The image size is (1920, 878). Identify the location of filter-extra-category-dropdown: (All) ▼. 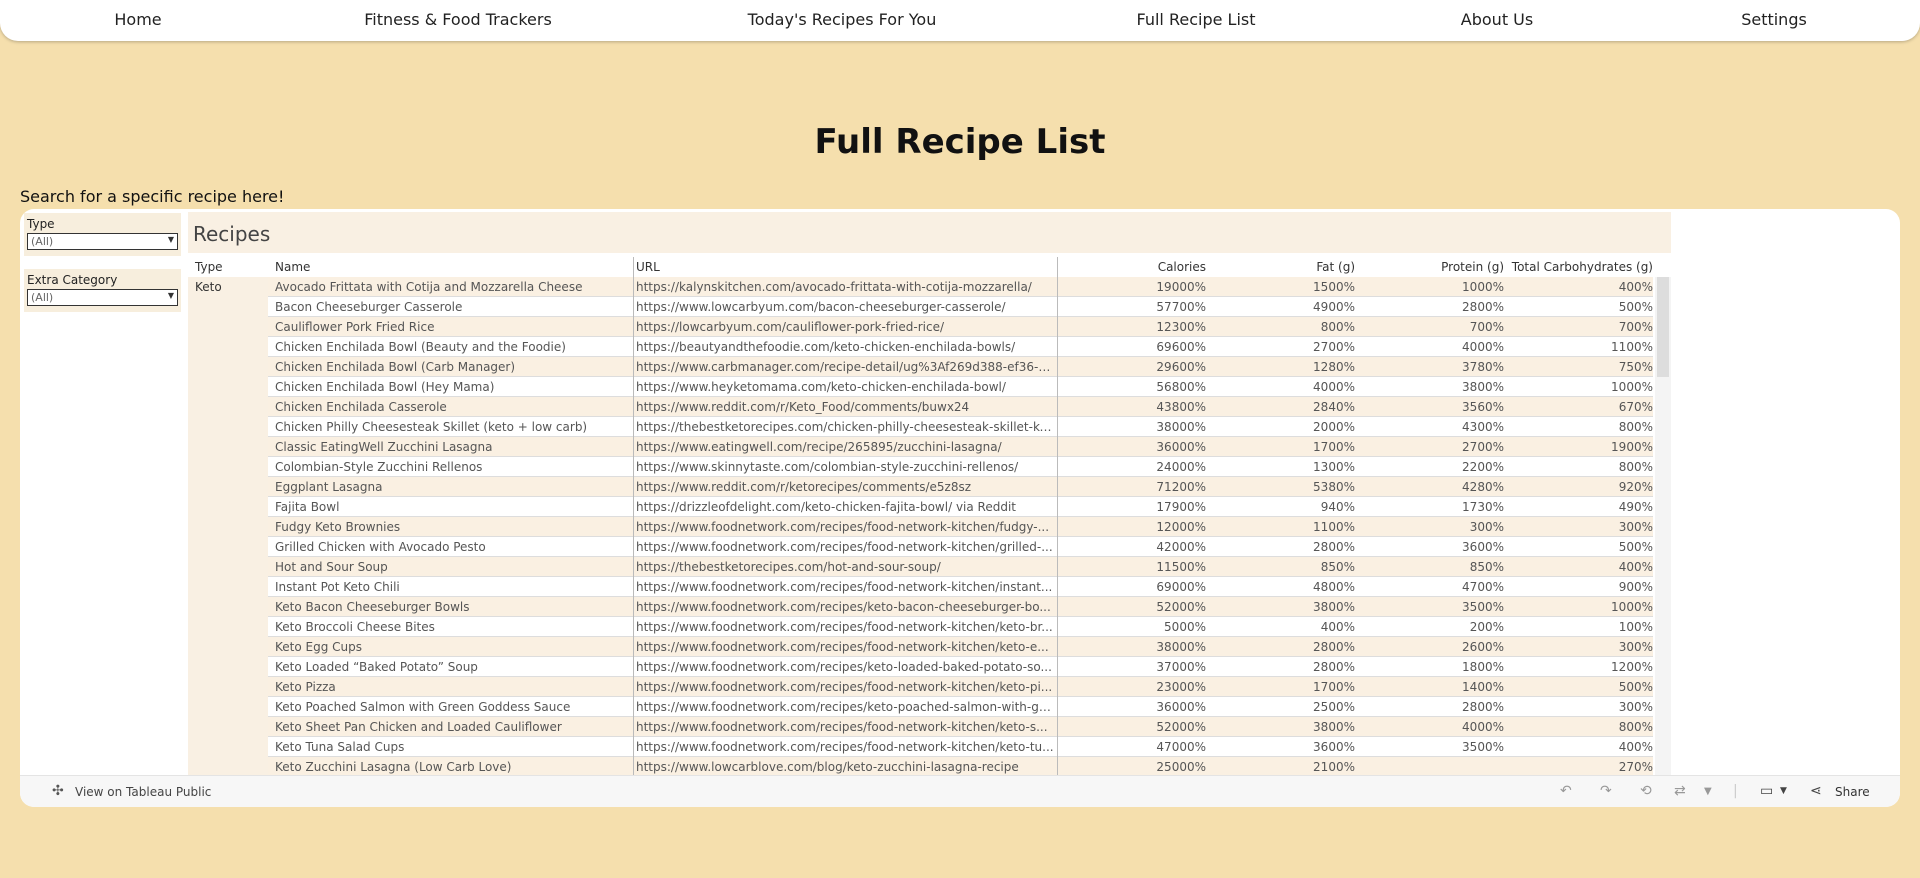
(102, 297).